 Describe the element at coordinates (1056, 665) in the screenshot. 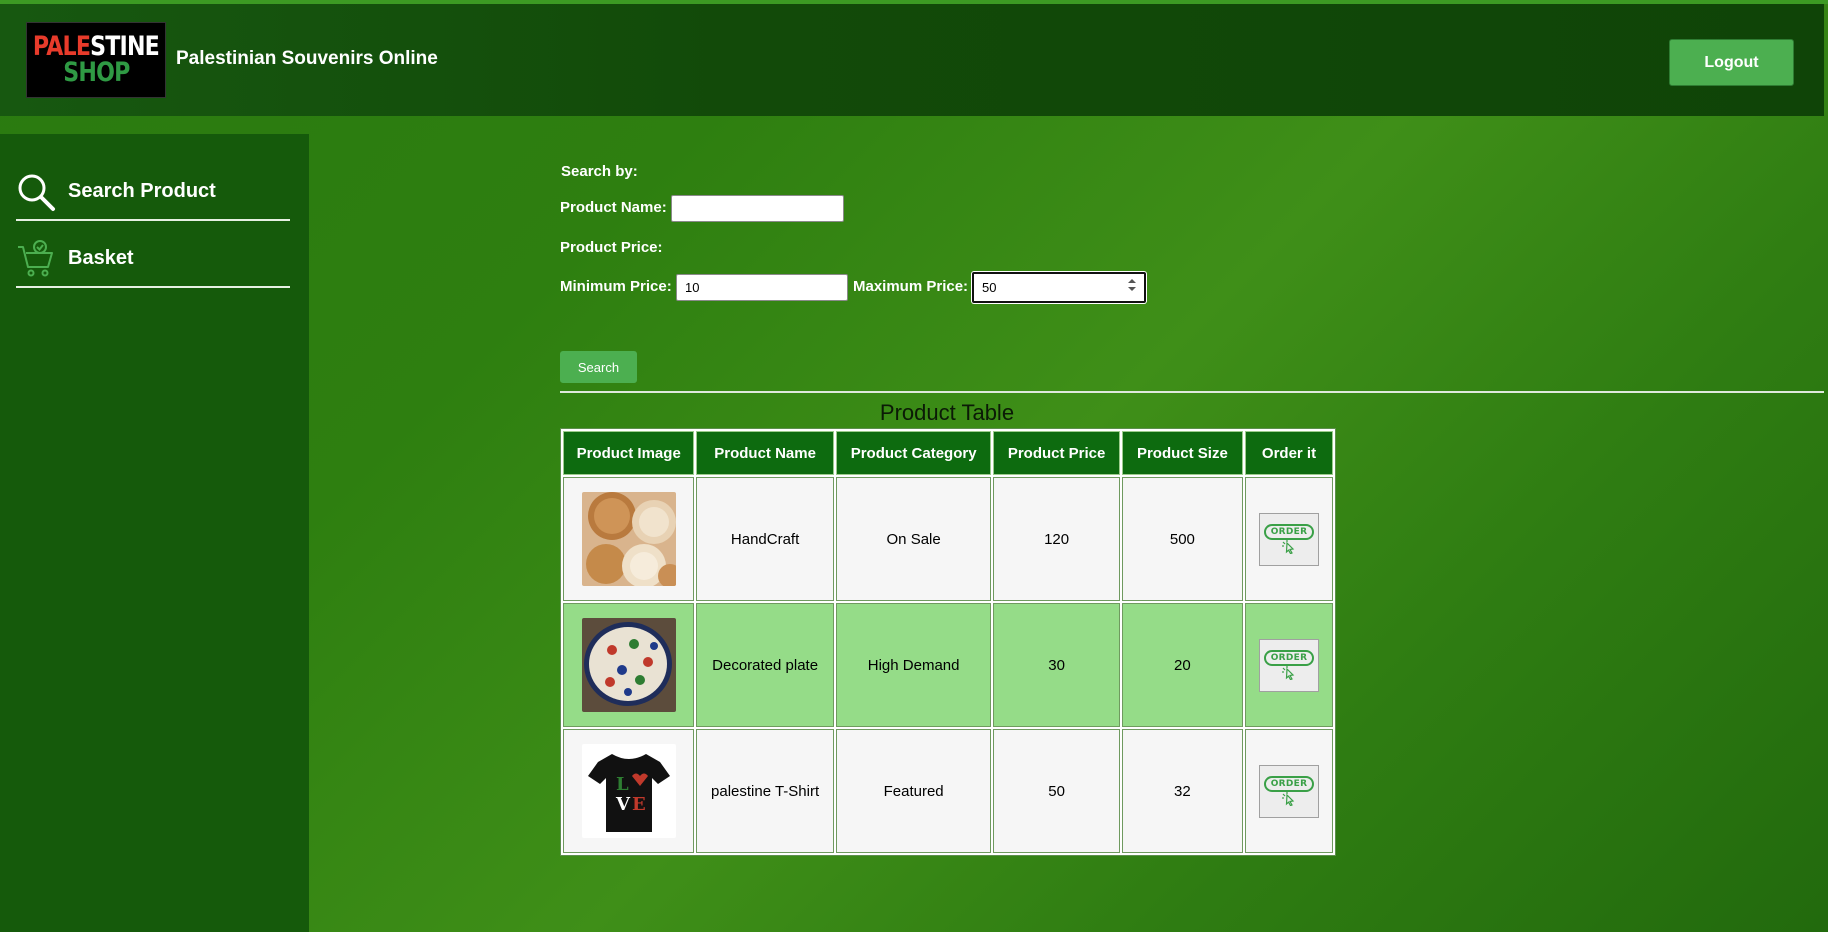

I see `product-price-cell: 30` at that location.